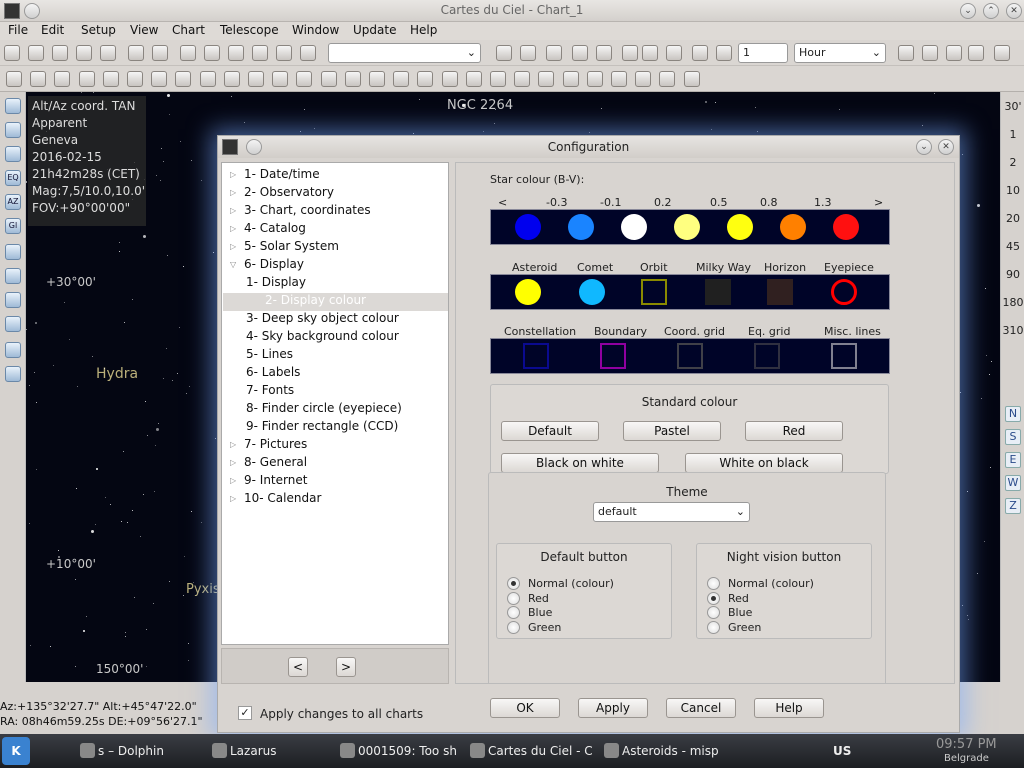  I want to click on tree-item: 4- Catalog, so click(275, 230).